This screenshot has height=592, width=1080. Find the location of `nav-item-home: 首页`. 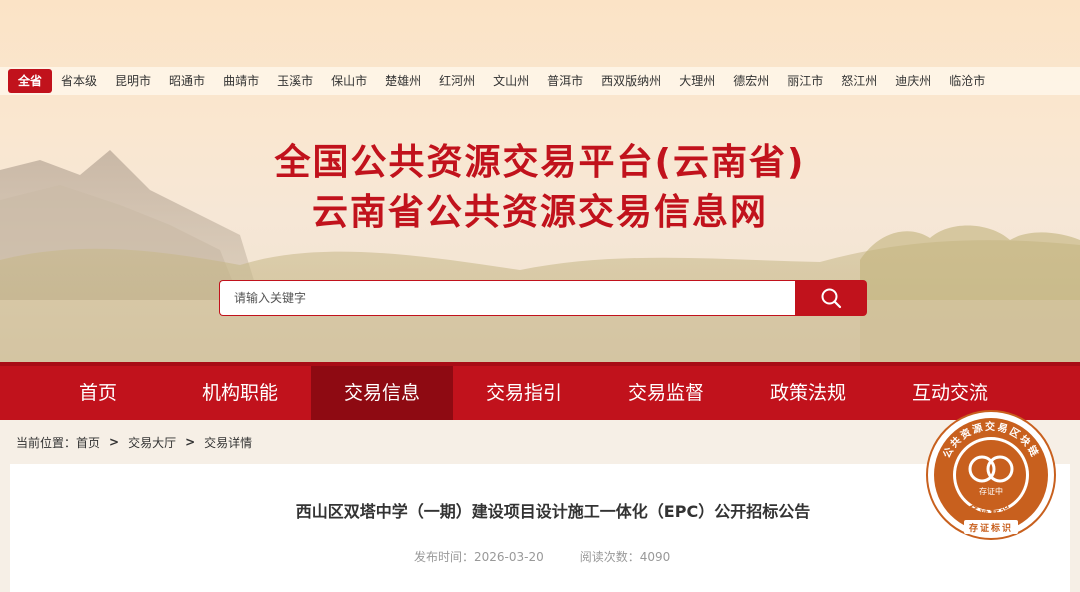

nav-item-home: 首页 is located at coordinates (98, 393).